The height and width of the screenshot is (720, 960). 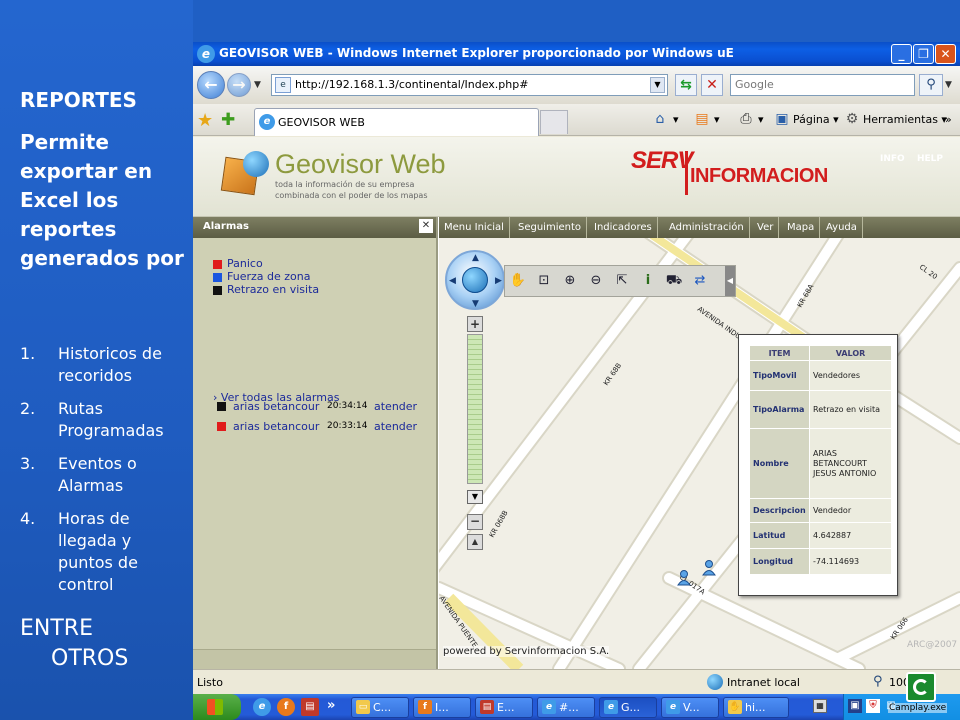 I want to click on help-link: HELP, so click(x=930, y=159).